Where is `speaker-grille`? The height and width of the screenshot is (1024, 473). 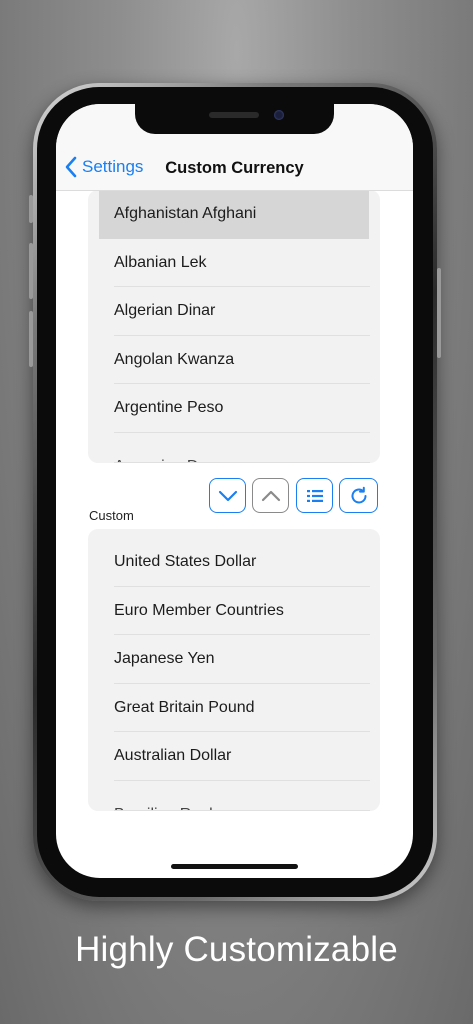 speaker-grille is located at coordinates (234, 115).